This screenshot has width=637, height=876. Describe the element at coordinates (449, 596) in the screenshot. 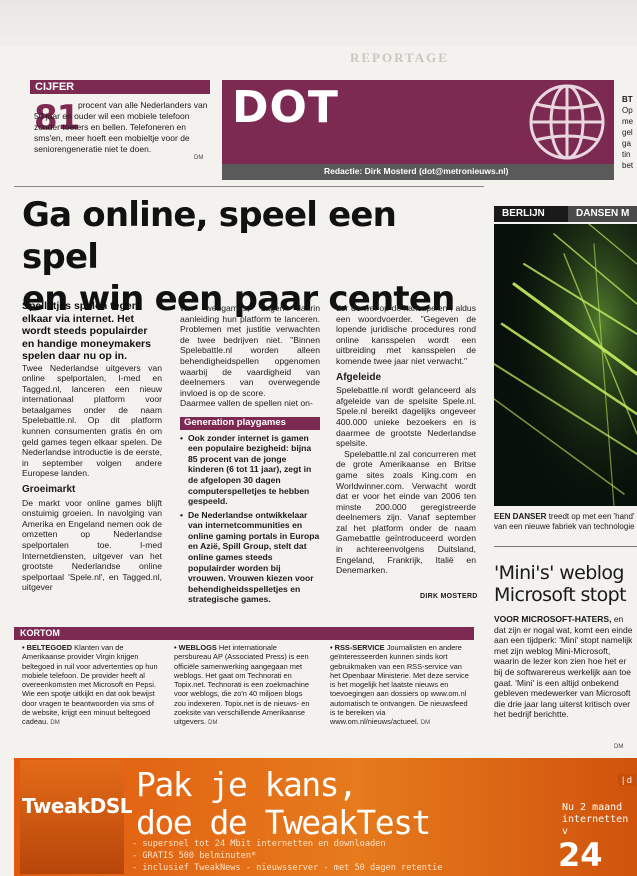

I see `article-byline: DIRK MOSTERD` at that location.